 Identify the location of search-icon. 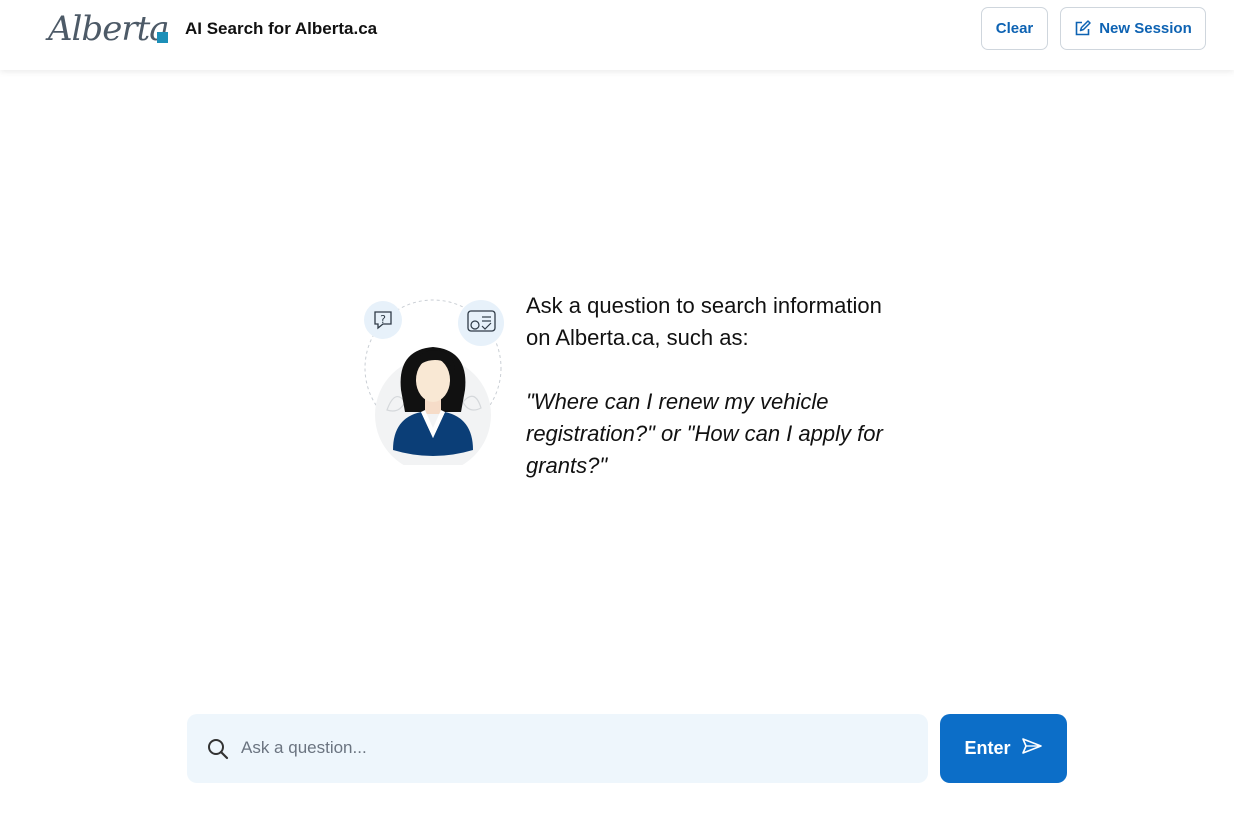
(218, 749).